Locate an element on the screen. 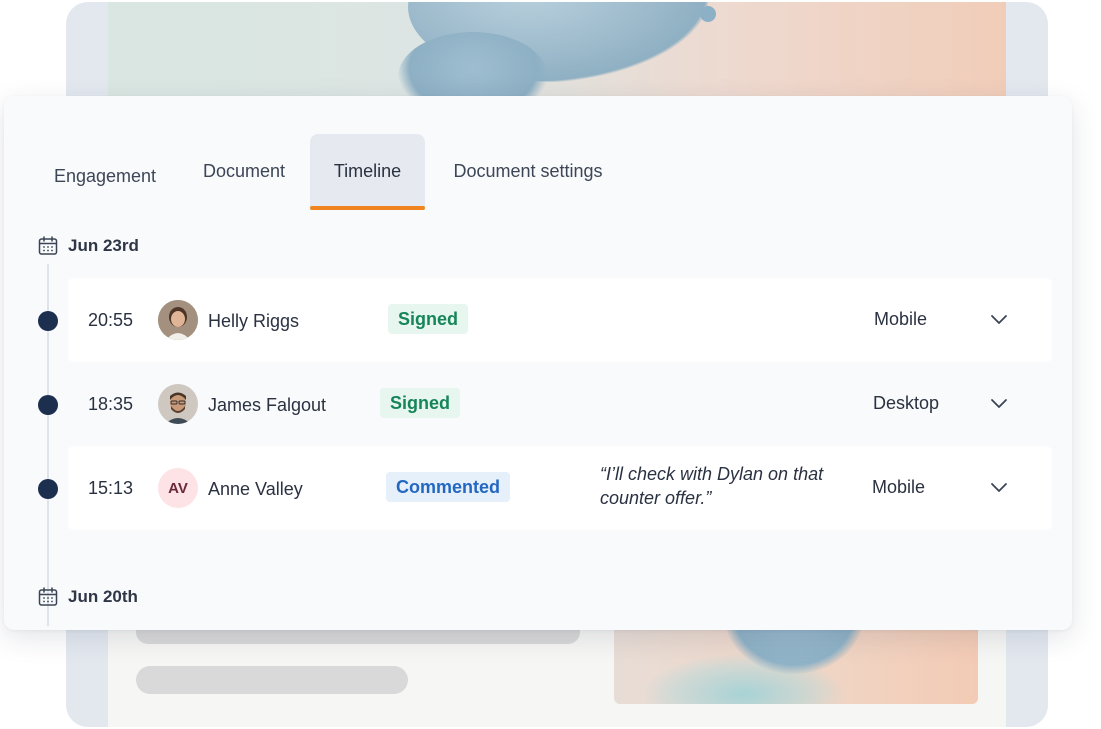 This screenshot has height=729, width=1101. tab-label: Timeline is located at coordinates (367, 171).